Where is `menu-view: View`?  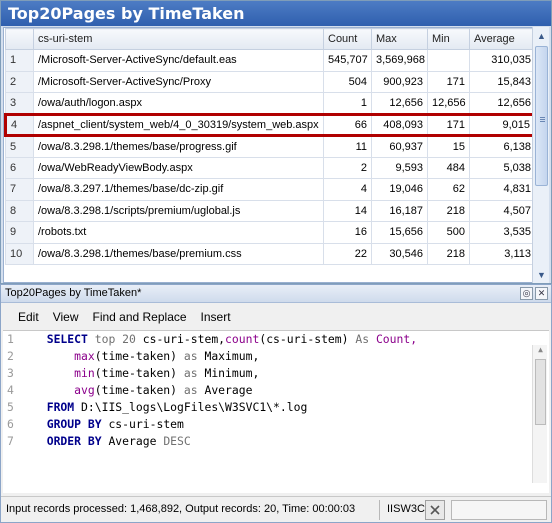
menu-view: View is located at coordinates (66, 318).